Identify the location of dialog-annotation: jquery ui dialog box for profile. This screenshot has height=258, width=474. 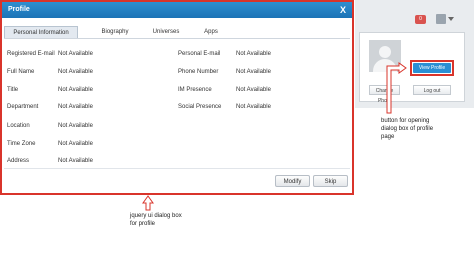
(156, 220).